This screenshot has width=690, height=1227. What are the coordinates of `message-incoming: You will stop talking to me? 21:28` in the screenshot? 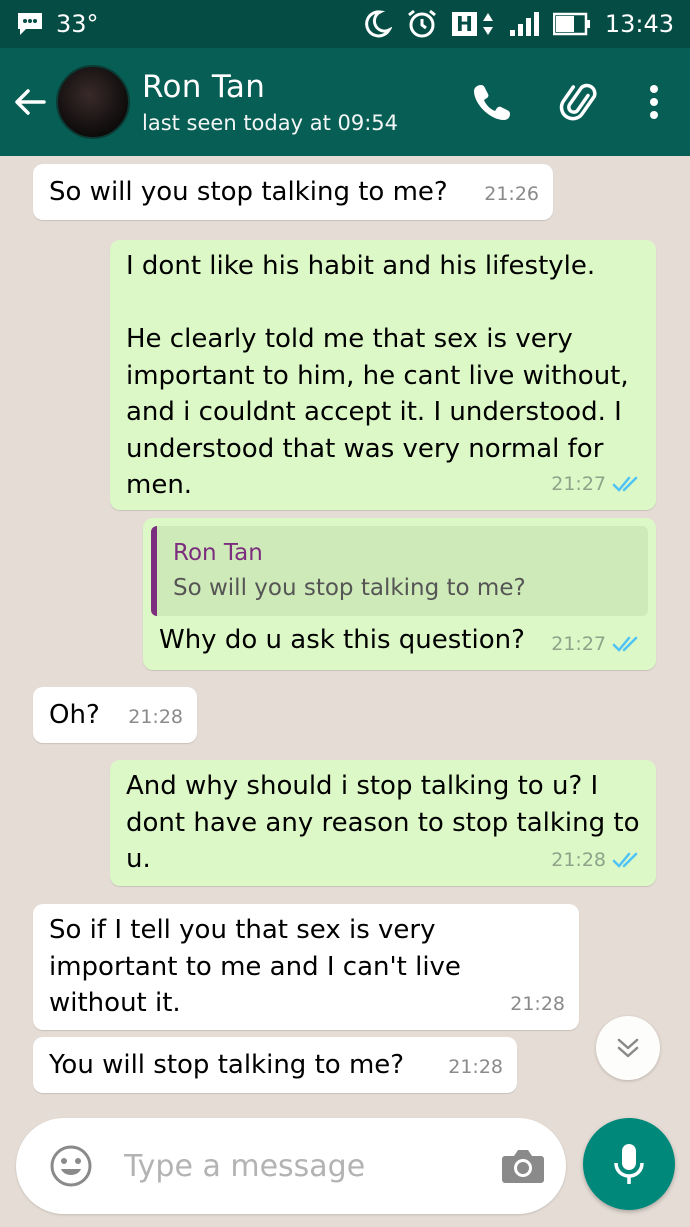 It's located at (275, 1065).